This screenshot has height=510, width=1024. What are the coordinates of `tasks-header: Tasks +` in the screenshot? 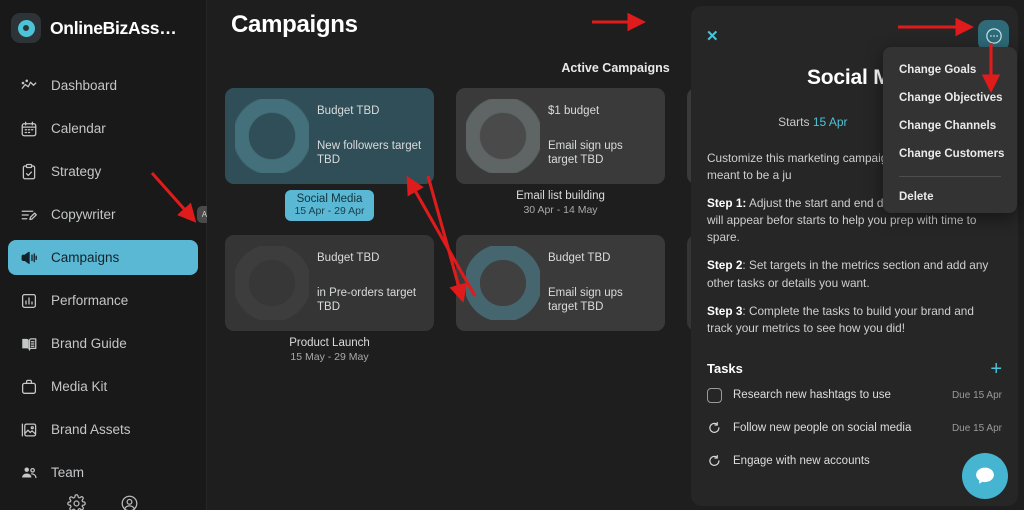 It's located at (854, 369).